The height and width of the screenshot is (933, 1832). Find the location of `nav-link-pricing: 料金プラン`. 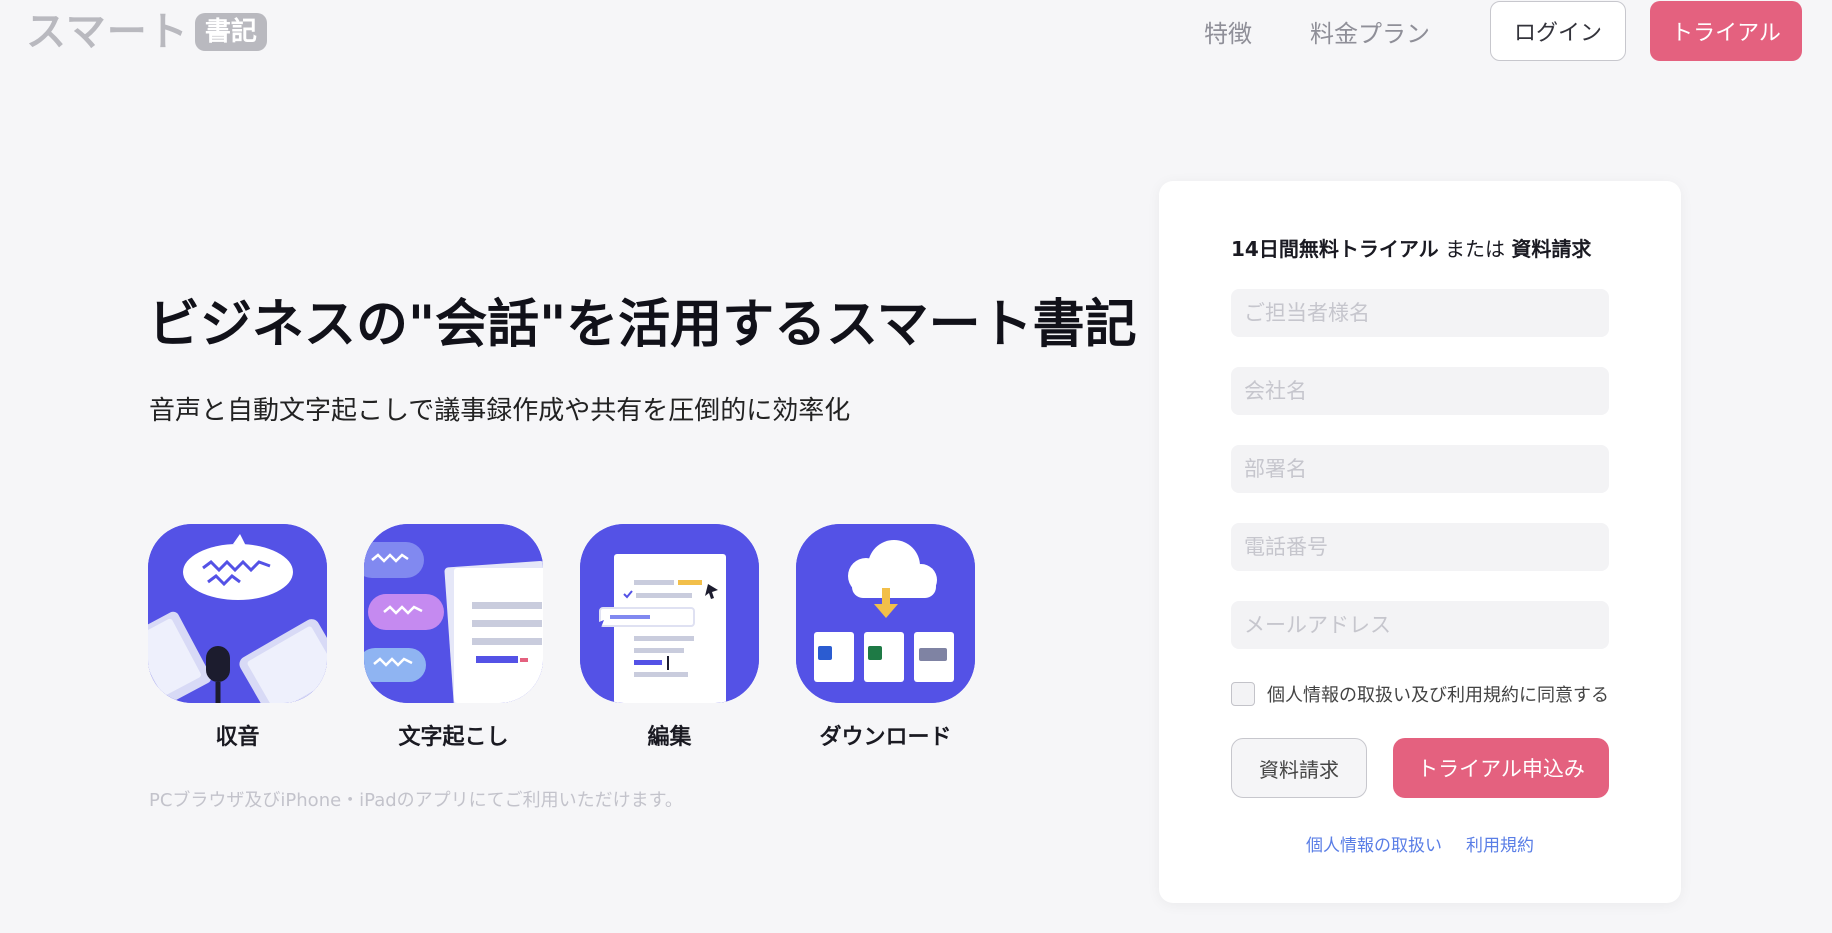

nav-link-pricing: 料金プラン is located at coordinates (1370, 31).